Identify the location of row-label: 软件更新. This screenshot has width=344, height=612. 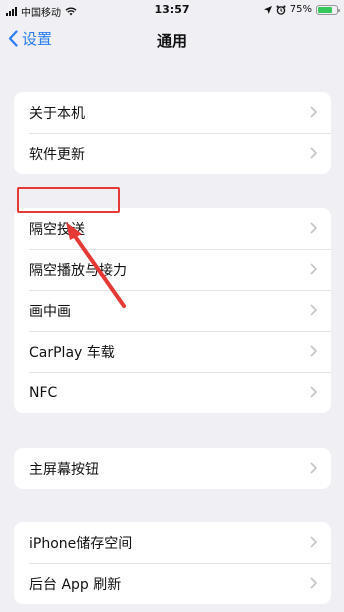
(57, 154).